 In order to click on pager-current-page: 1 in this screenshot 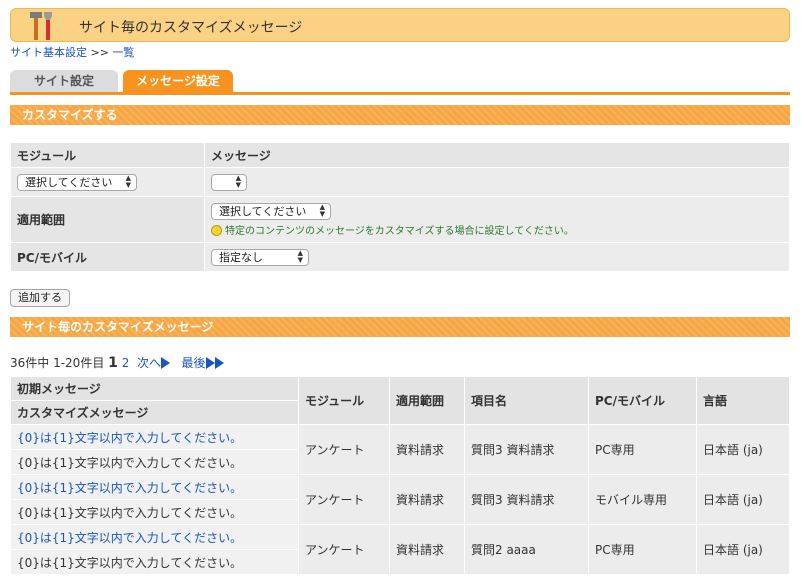, I will do `click(113, 363)`.